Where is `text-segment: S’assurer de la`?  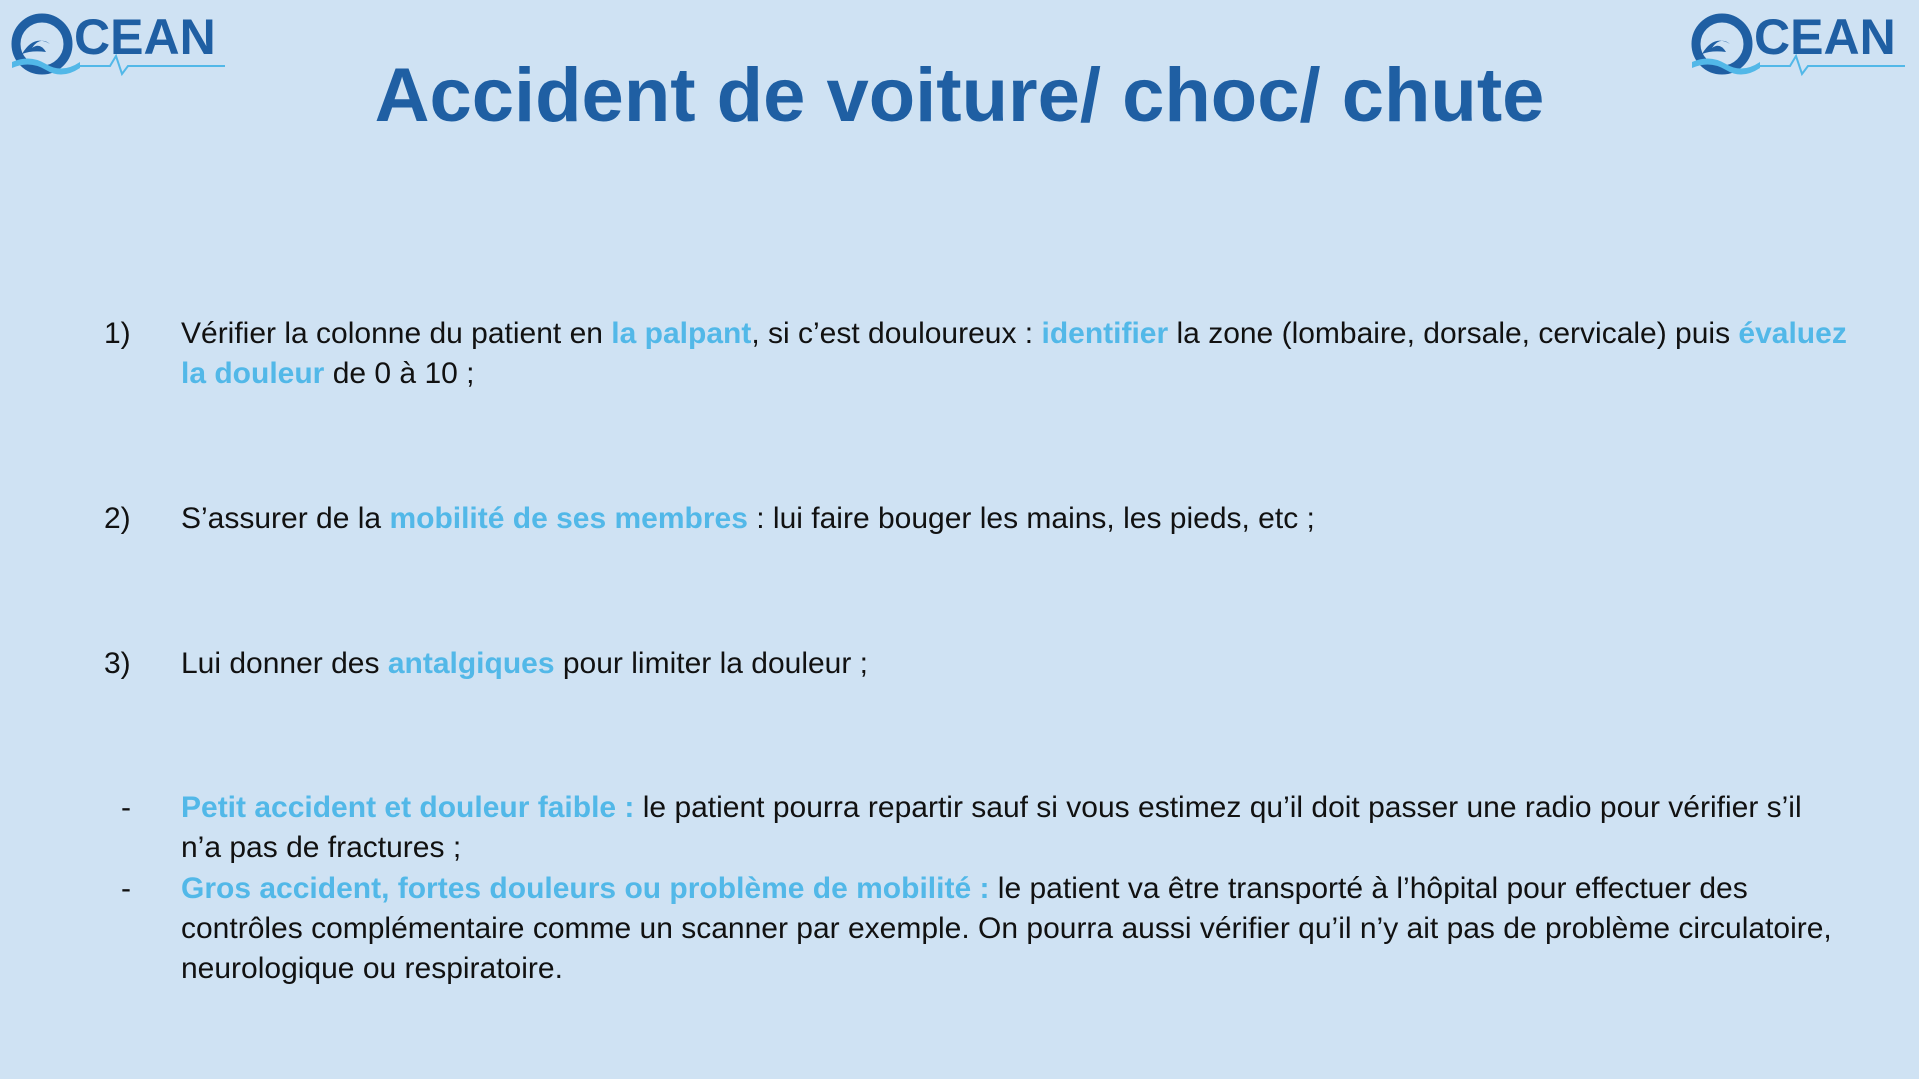 text-segment: S’assurer de la is located at coordinates (285, 518).